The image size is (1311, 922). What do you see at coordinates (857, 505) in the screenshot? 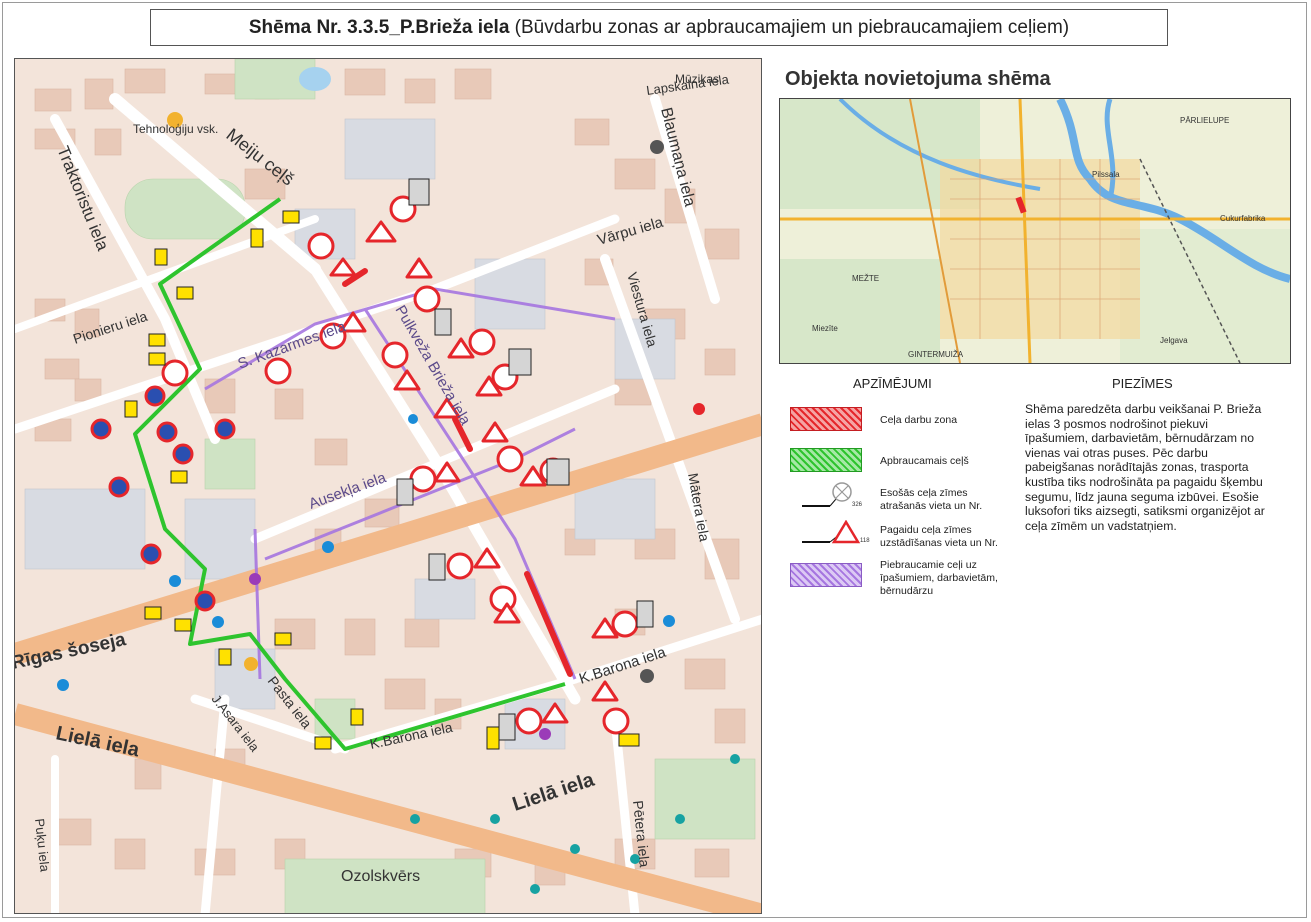
I see `legend-existing-sign-no: 326` at bounding box center [857, 505].